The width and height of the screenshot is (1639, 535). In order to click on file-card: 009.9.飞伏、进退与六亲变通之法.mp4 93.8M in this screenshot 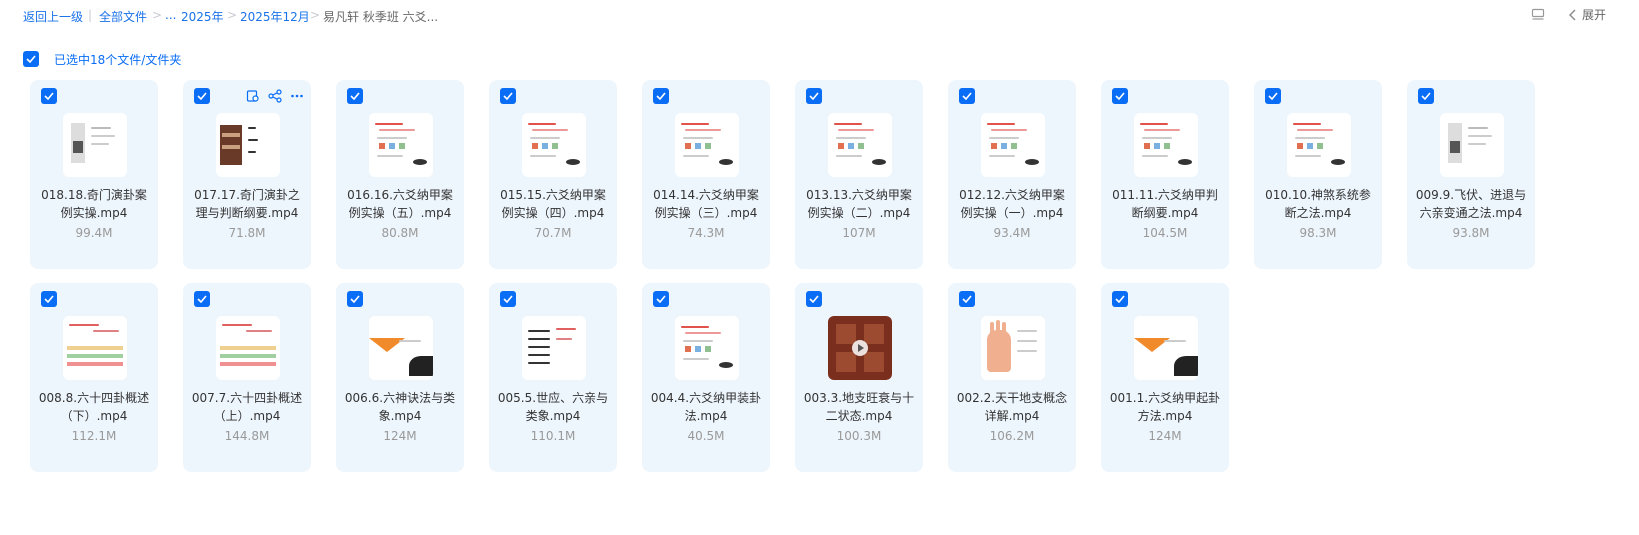, I will do `click(1471, 174)`.